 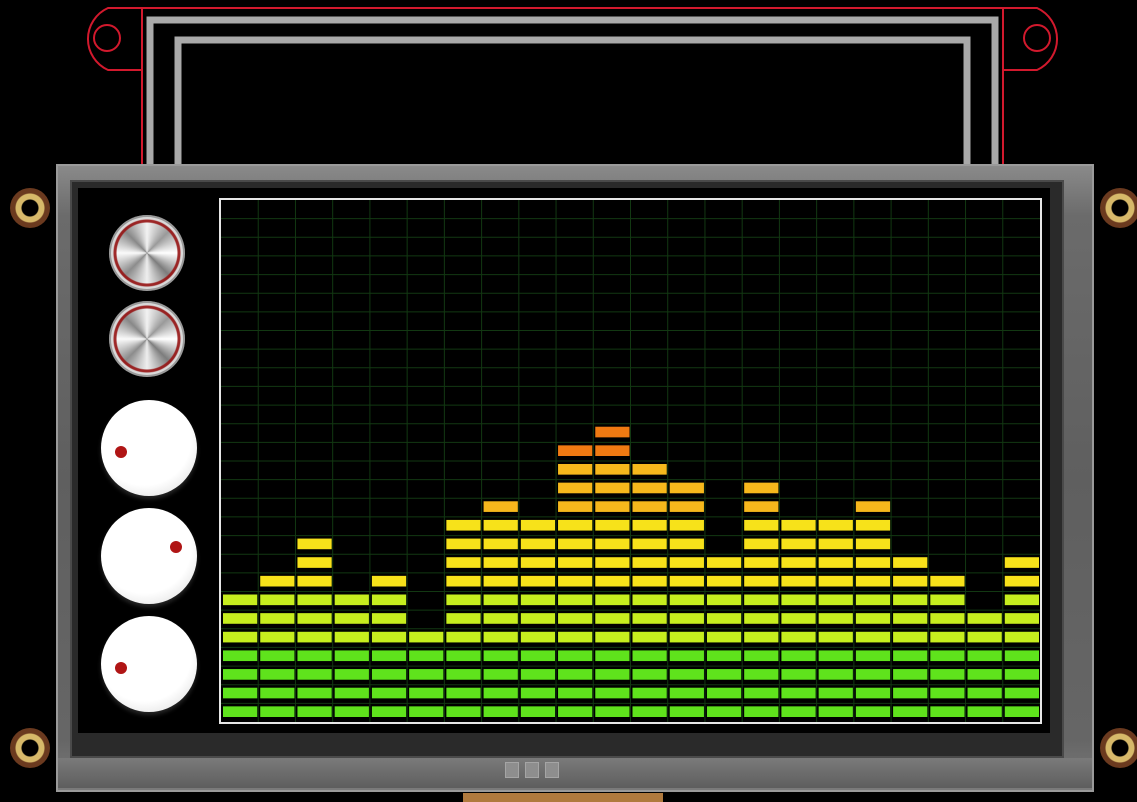 I want to click on mount-hole-bottom-right, so click(x=1118, y=748).